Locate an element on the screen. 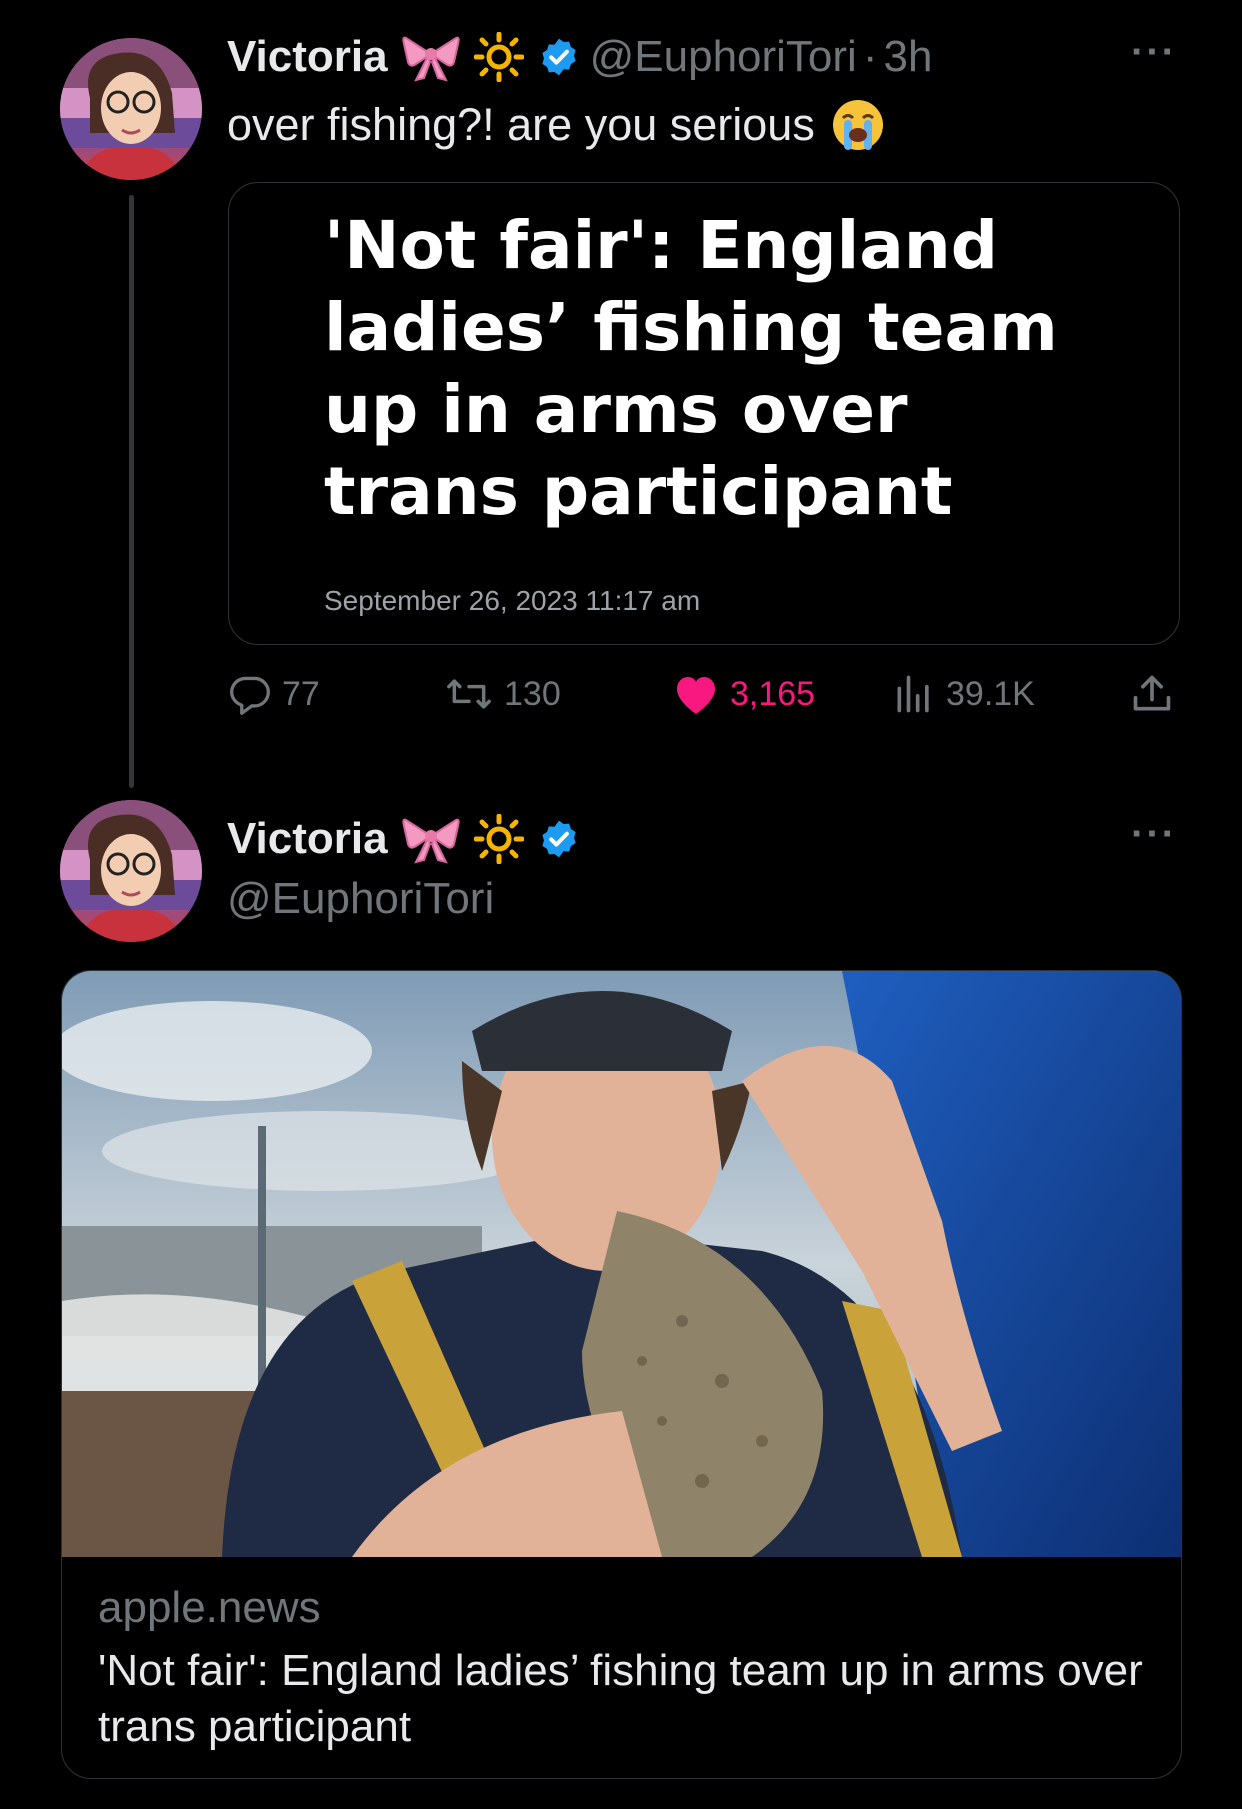 The width and height of the screenshot is (1242, 1809). quote-date: September 26, 2023 11:17 am is located at coordinates (512, 600).